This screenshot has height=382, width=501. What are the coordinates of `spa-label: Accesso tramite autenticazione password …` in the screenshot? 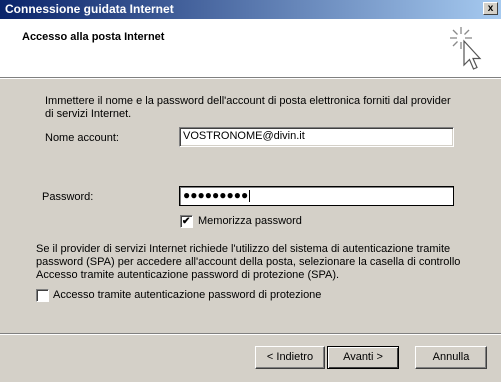 It's located at (187, 295).